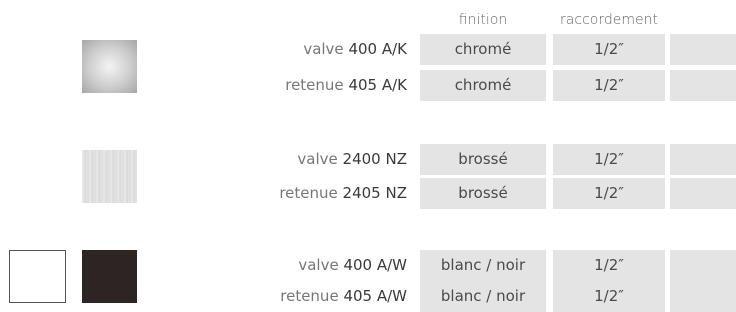 This screenshot has height=312, width=736. What do you see at coordinates (375, 296) in the screenshot?
I see `product-code: 405 A/W` at bounding box center [375, 296].